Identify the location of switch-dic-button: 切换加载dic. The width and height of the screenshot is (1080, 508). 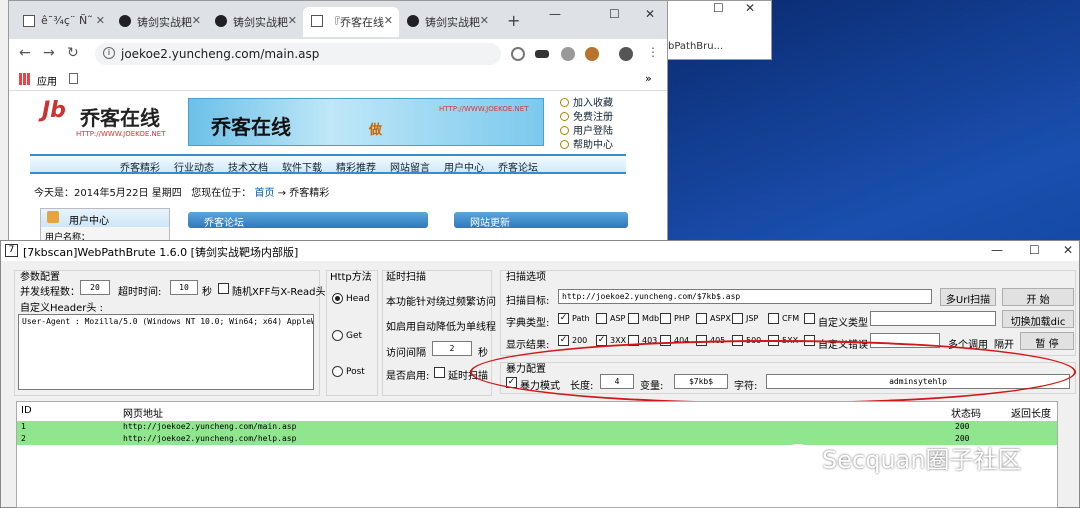
(1038, 319).